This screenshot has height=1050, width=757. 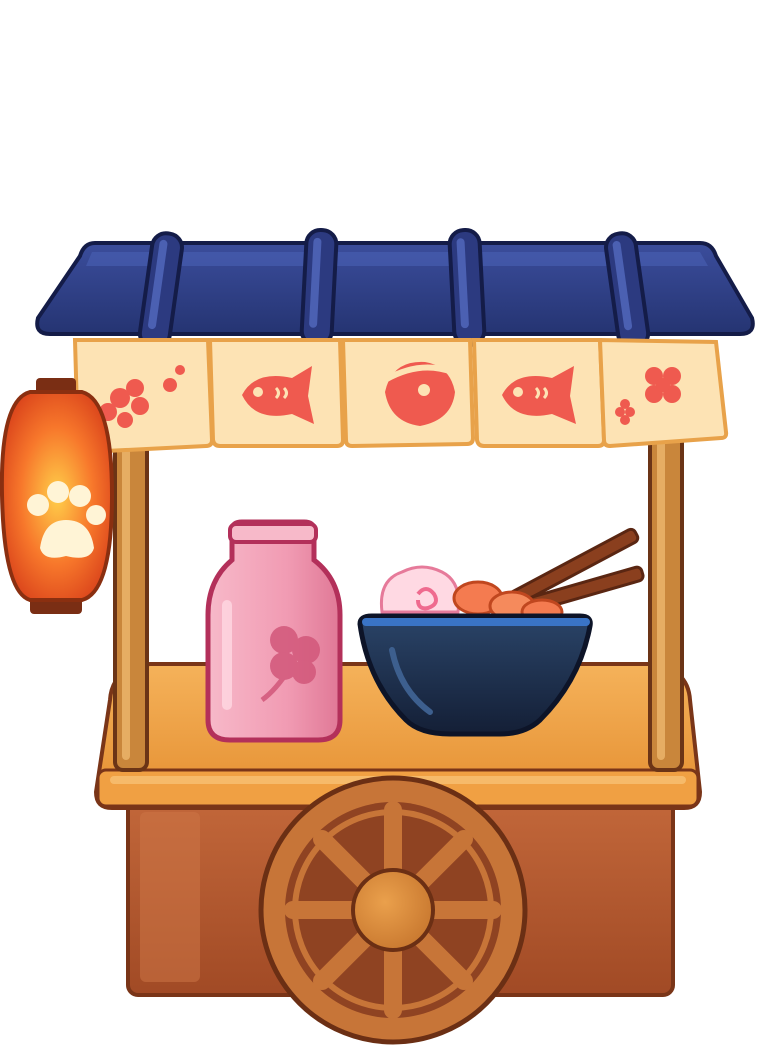 I want to click on sake-bottle-icon, so click(x=274, y=631).